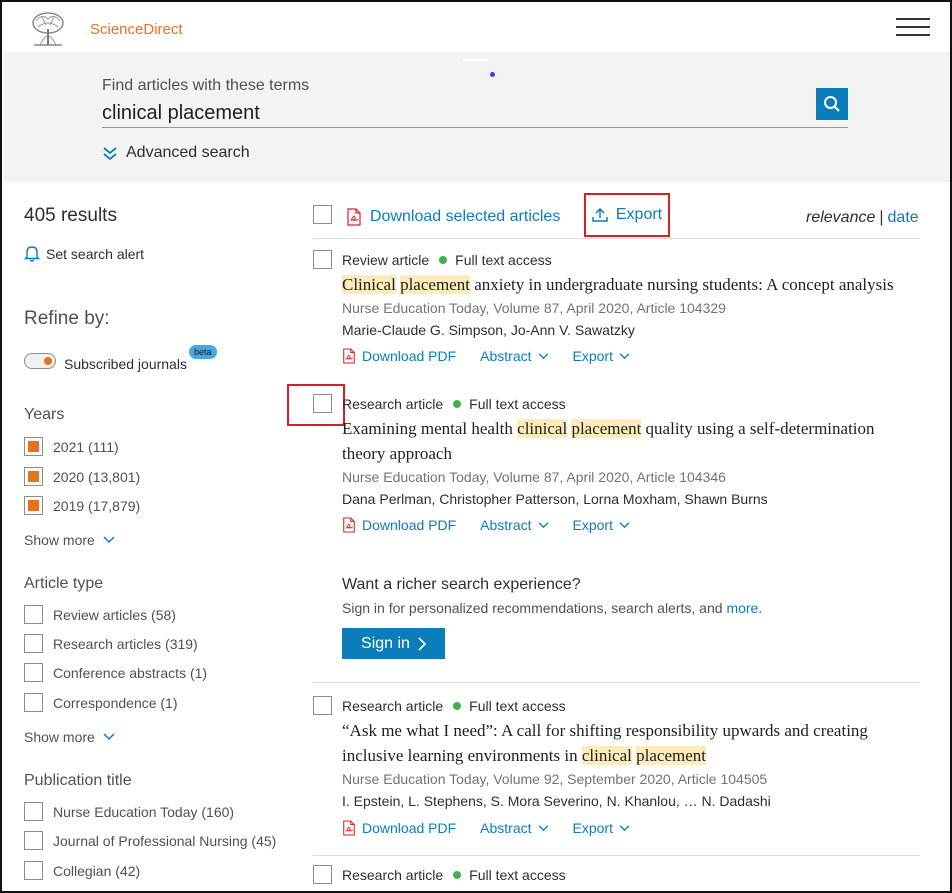 The height and width of the screenshot is (893, 952). Describe the element at coordinates (100, 614) in the screenshot. I see `article-type-filter-review: Review articles (58)` at that location.